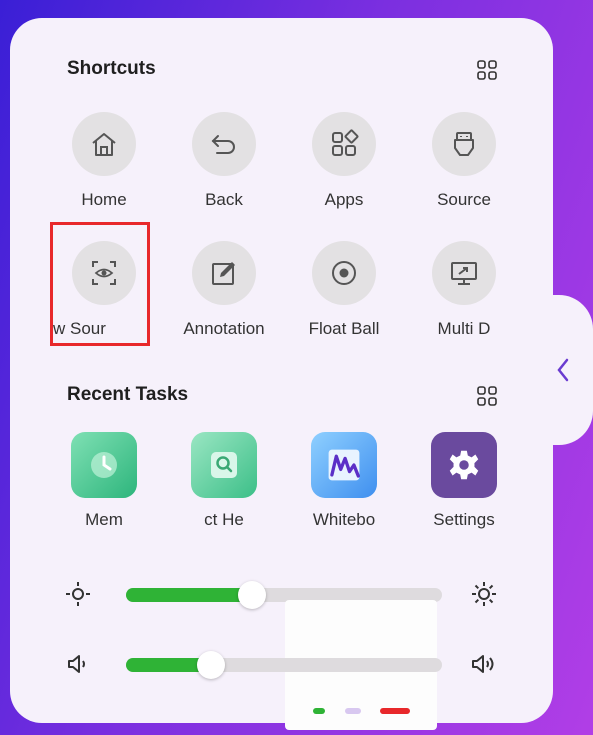 This screenshot has width=593, height=735. What do you see at coordinates (464, 273) in the screenshot?
I see `multi-display-icon` at bounding box center [464, 273].